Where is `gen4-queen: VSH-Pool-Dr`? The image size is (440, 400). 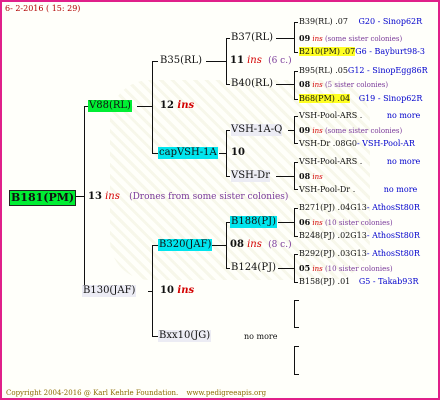
gen4-queen: VSH-Pool-Dr is located at coordinates (324, 189).